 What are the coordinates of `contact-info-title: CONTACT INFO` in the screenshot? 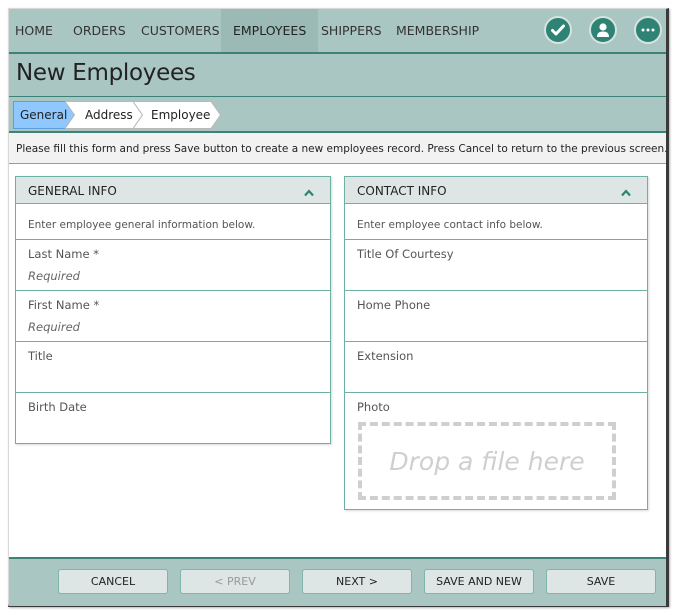 It's located at (402, 191).